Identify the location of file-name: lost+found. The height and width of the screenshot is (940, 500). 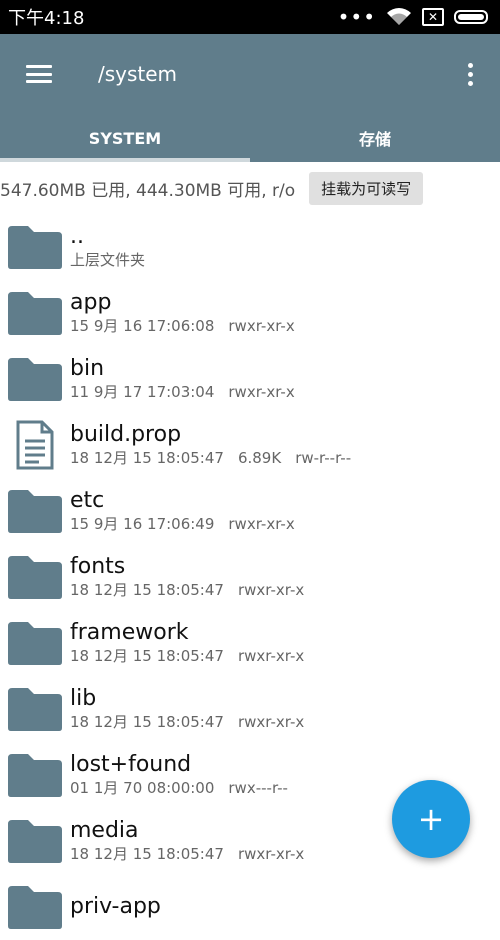
(131, 764).